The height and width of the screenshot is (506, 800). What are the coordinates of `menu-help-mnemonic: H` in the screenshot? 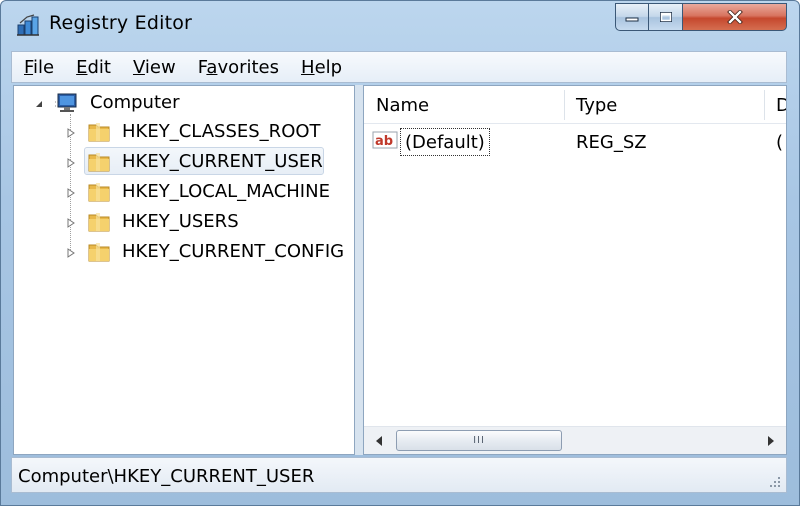 It's located at (308, 67).